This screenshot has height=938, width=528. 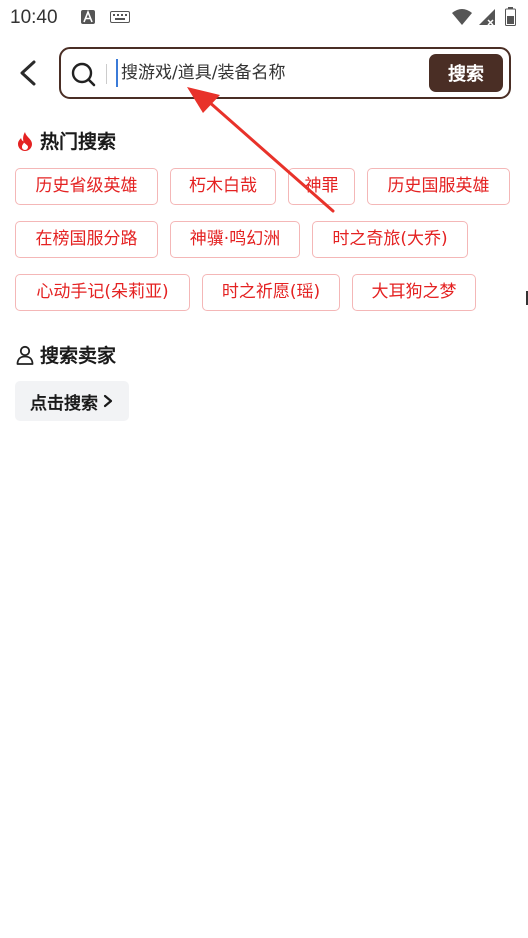 What do you see at coordinates (271, 292) in the screenshot?
I see `hot-search-tag: 时之祈愿(瑶)` at bounding box center [271, 292].